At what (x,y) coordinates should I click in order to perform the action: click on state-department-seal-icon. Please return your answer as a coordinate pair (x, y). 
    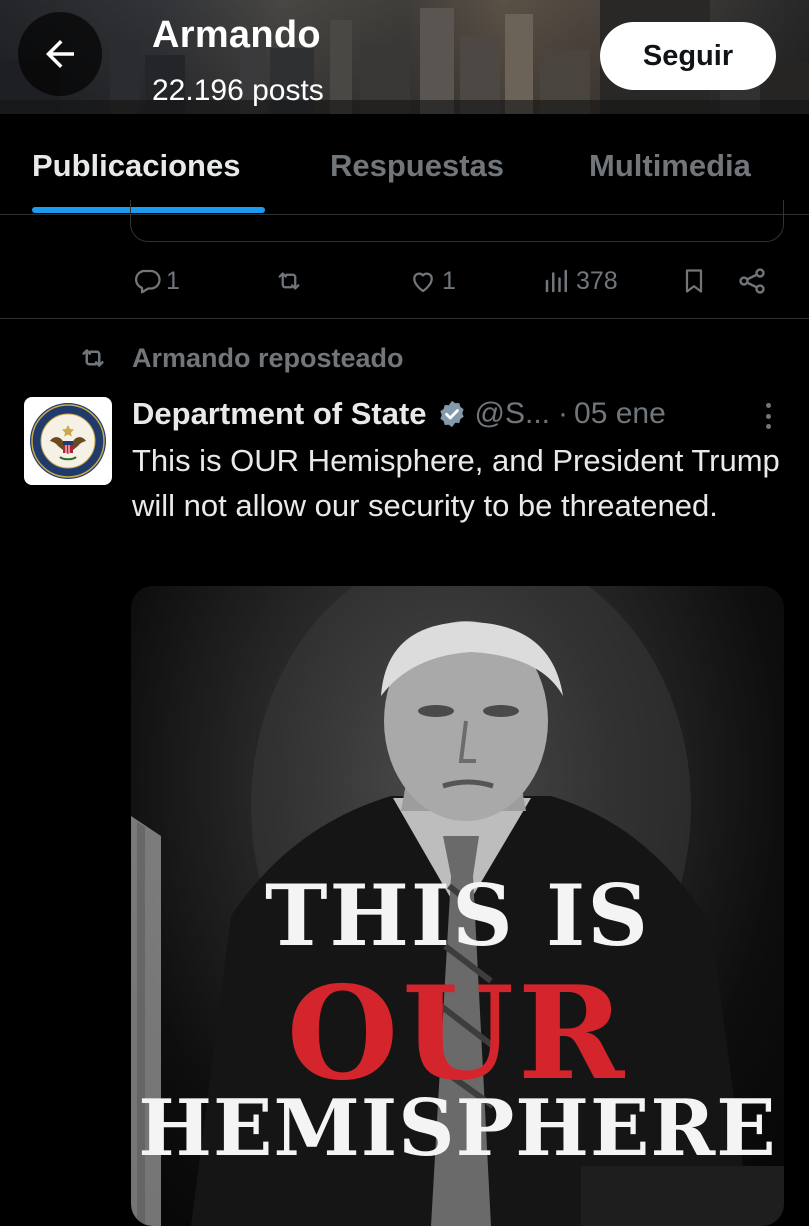
    Looking at the image, I should click on (68, 441).